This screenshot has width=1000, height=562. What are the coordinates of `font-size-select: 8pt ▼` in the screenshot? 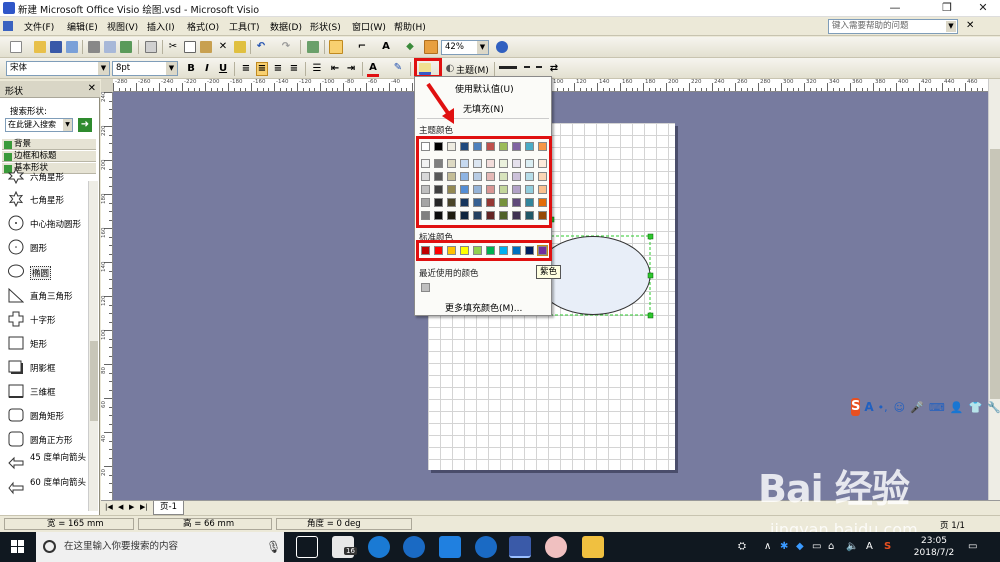 It's located at (145, 68).